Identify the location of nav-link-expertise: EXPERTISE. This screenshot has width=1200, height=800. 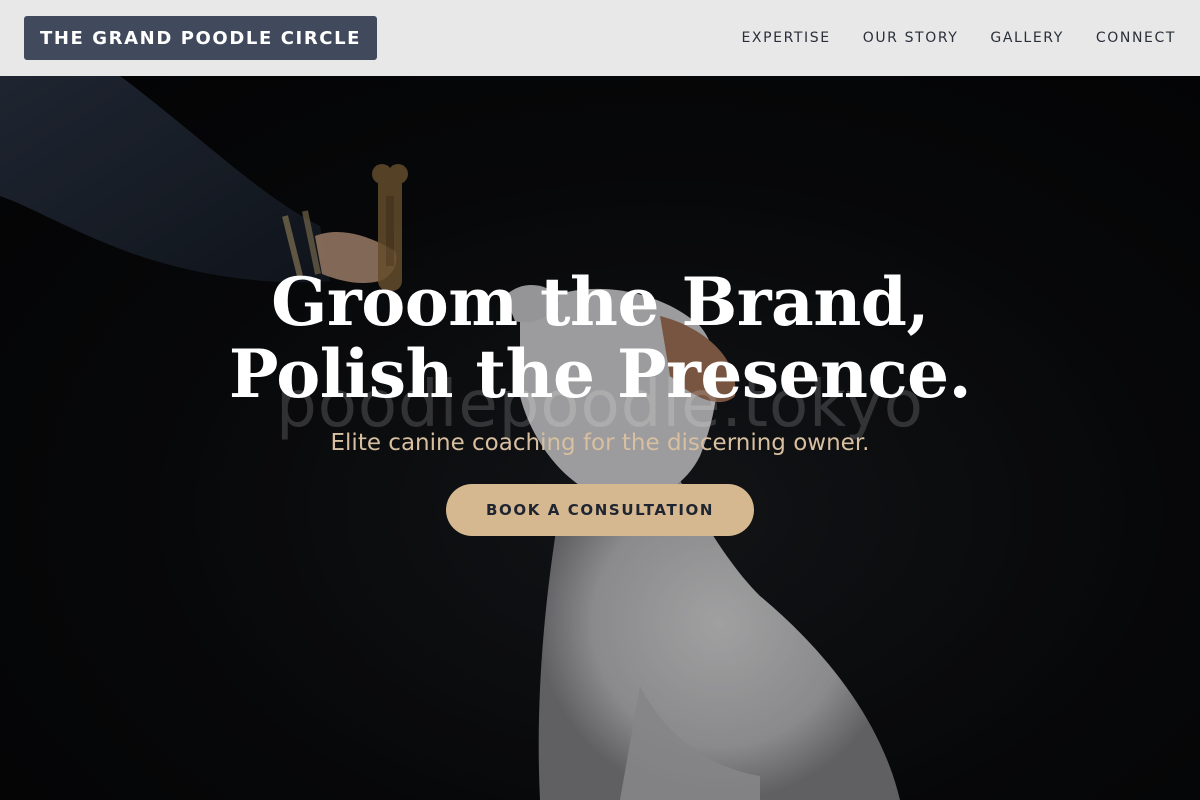
(785, 38).